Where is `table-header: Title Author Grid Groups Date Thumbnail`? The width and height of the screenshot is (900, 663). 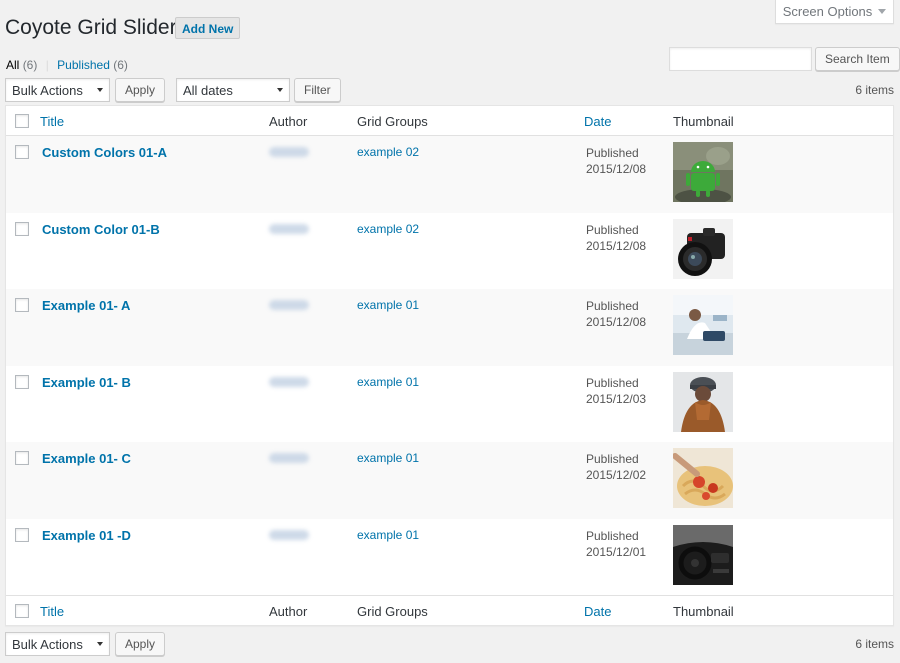 table-header: Title Author Grid Groups Date Thumbnail is located at coordinates (449, 121).